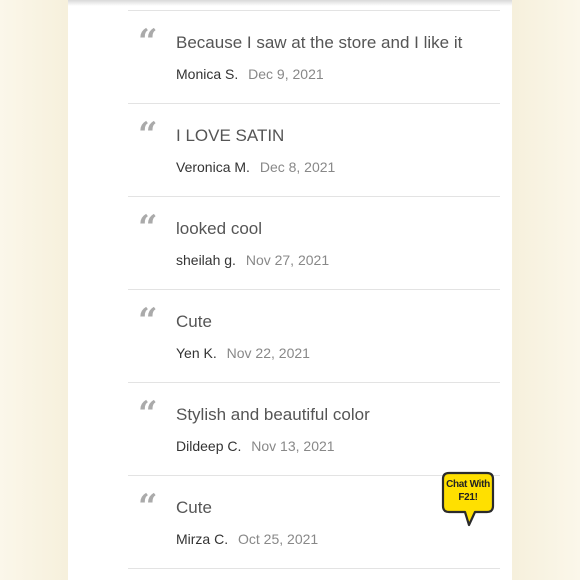 The width and height of the screenshot is (580, 580). I want to click on review-meta: sheilah g. Nov 27, 2021, so click(252, 260).